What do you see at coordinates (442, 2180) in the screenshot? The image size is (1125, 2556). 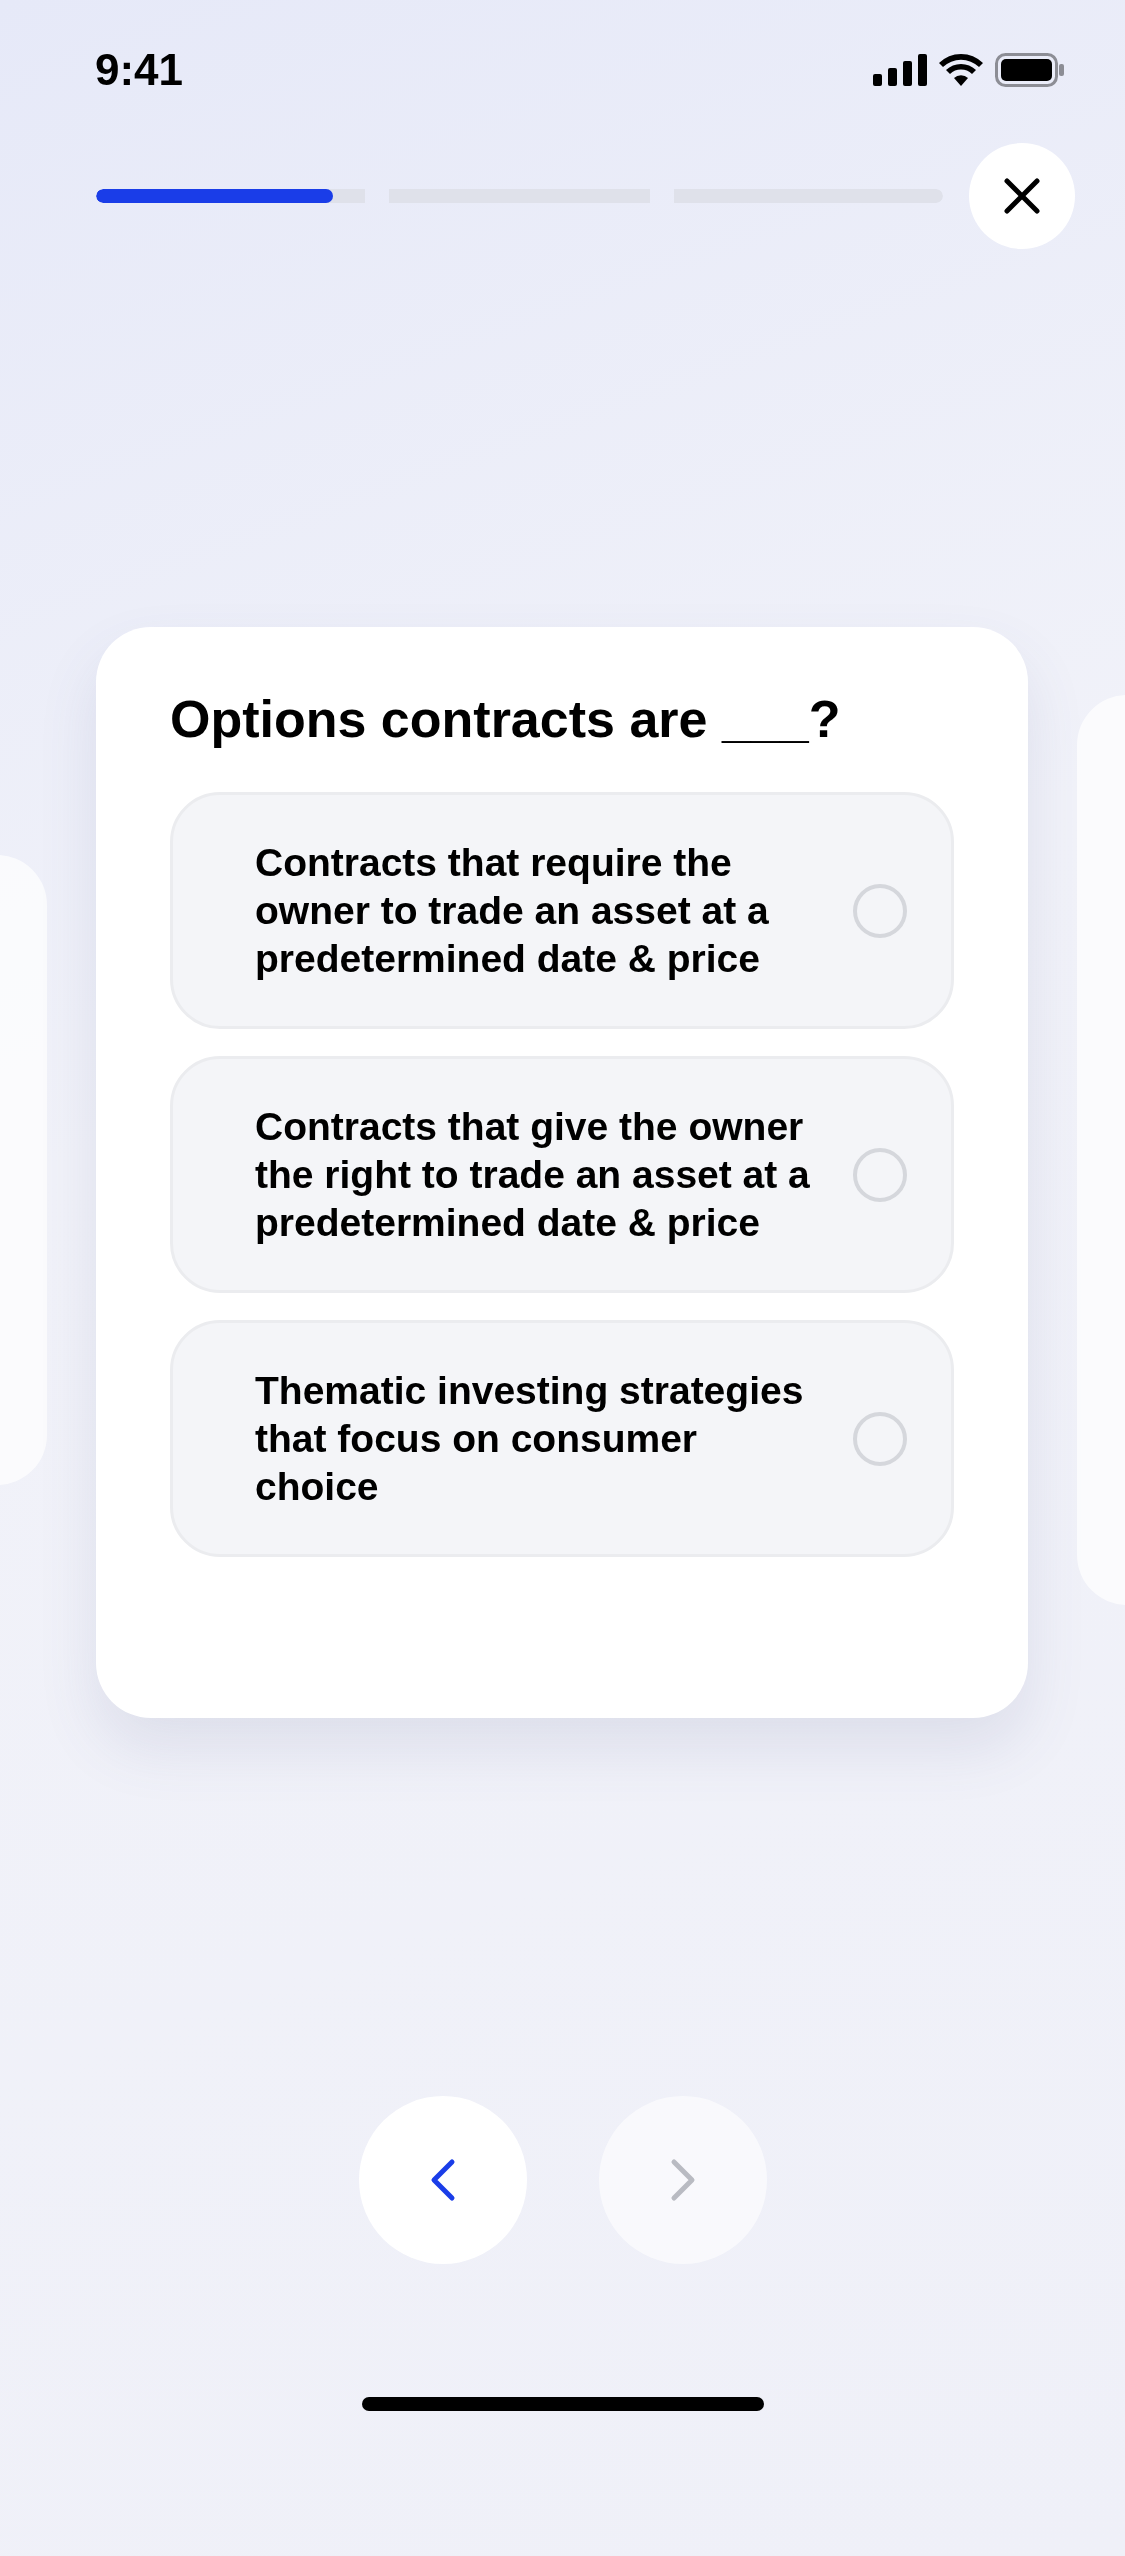 I see `chevron-left-icon` at bounding box center [442, 2180].